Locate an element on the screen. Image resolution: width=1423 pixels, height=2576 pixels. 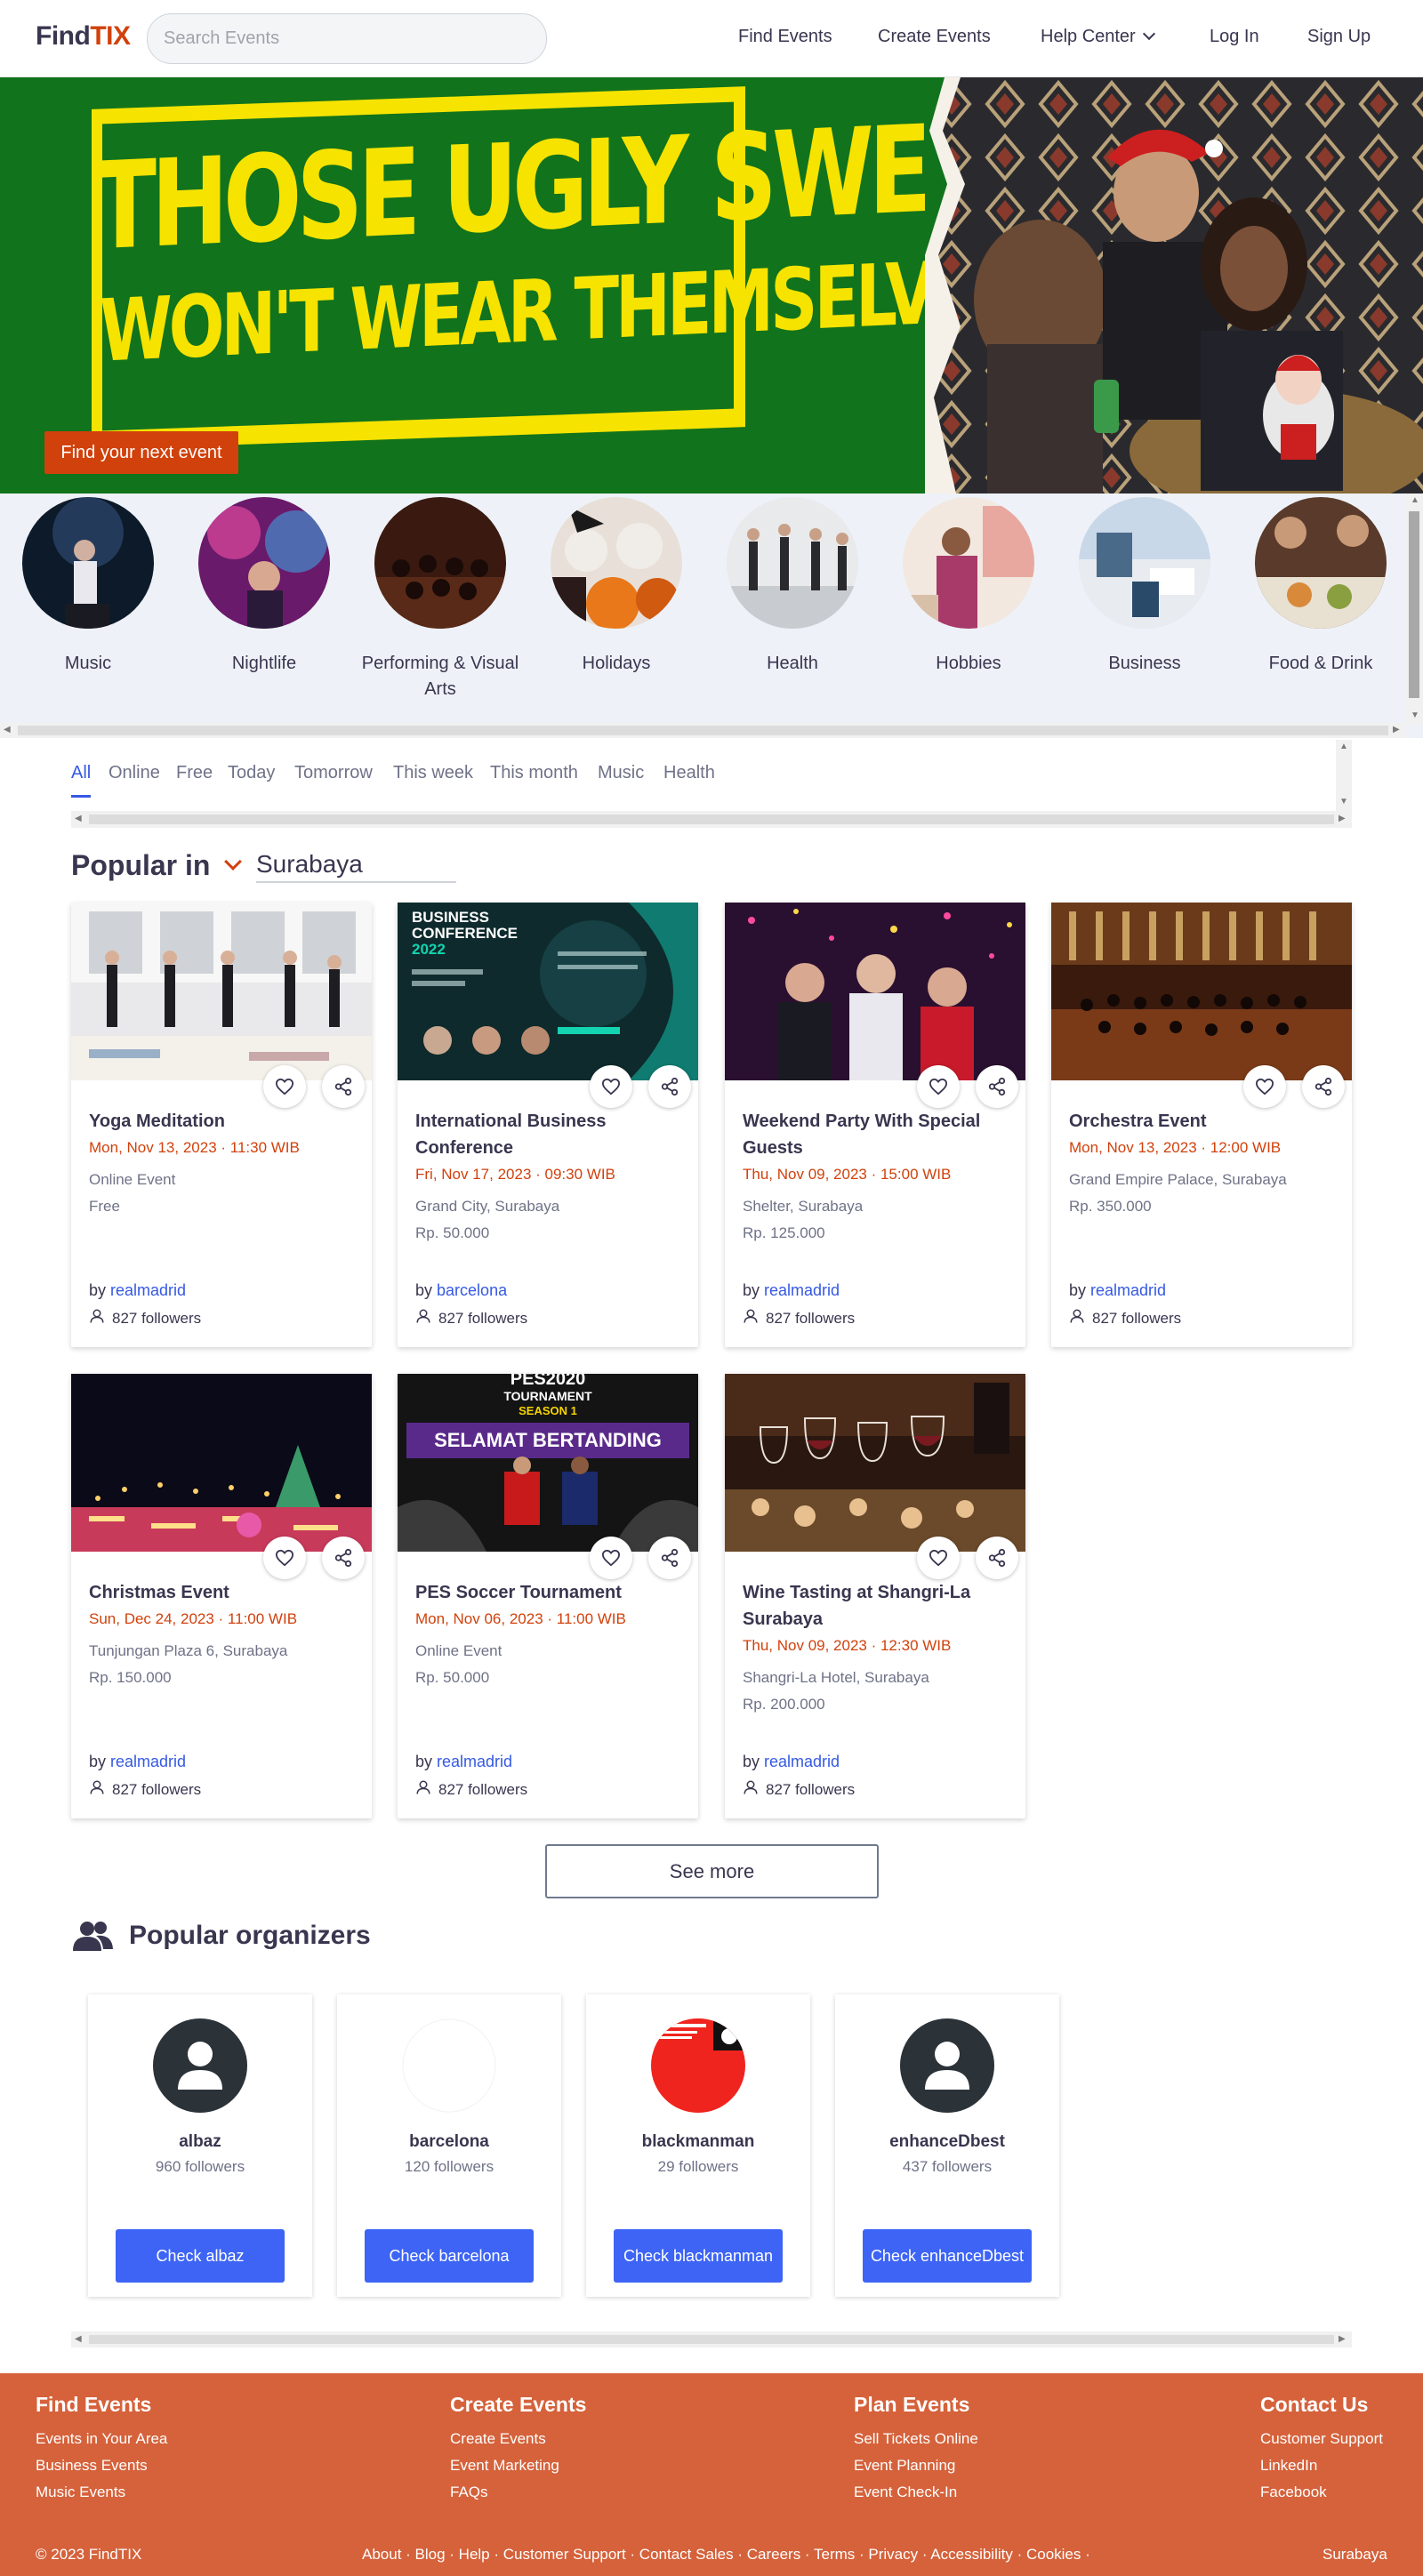
logo: FindTIX is located at coordinates (83, 36).